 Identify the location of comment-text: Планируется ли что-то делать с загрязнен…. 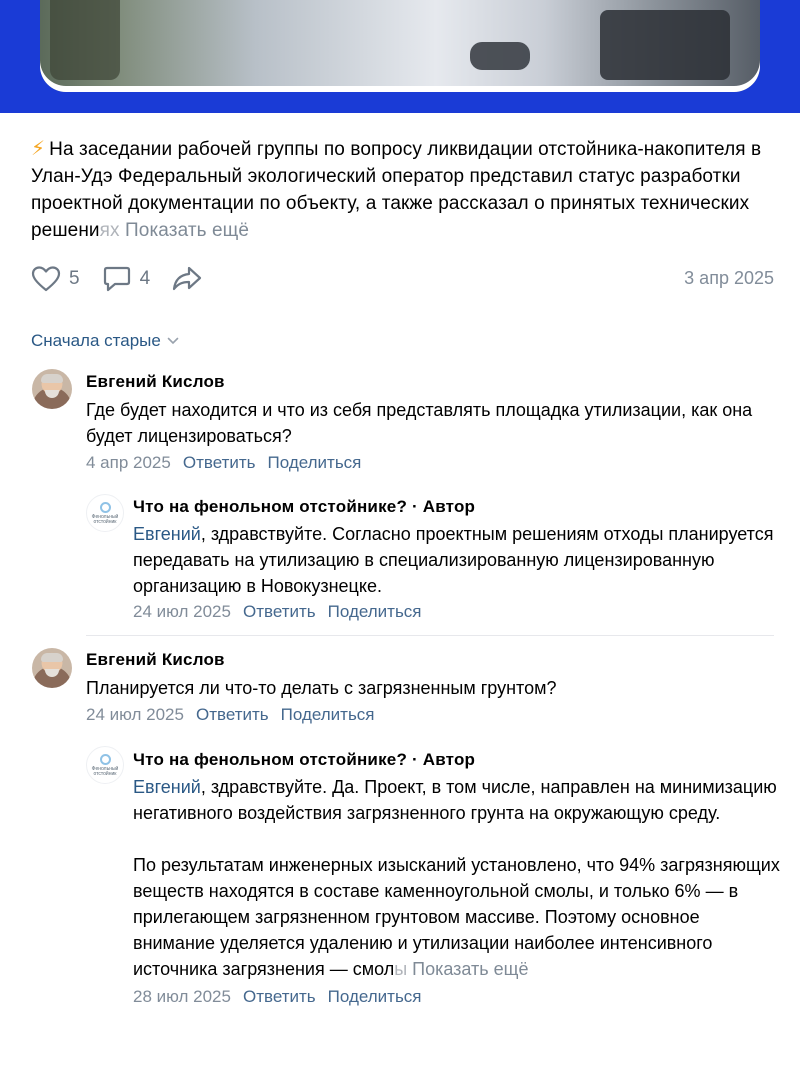
(321, 688).